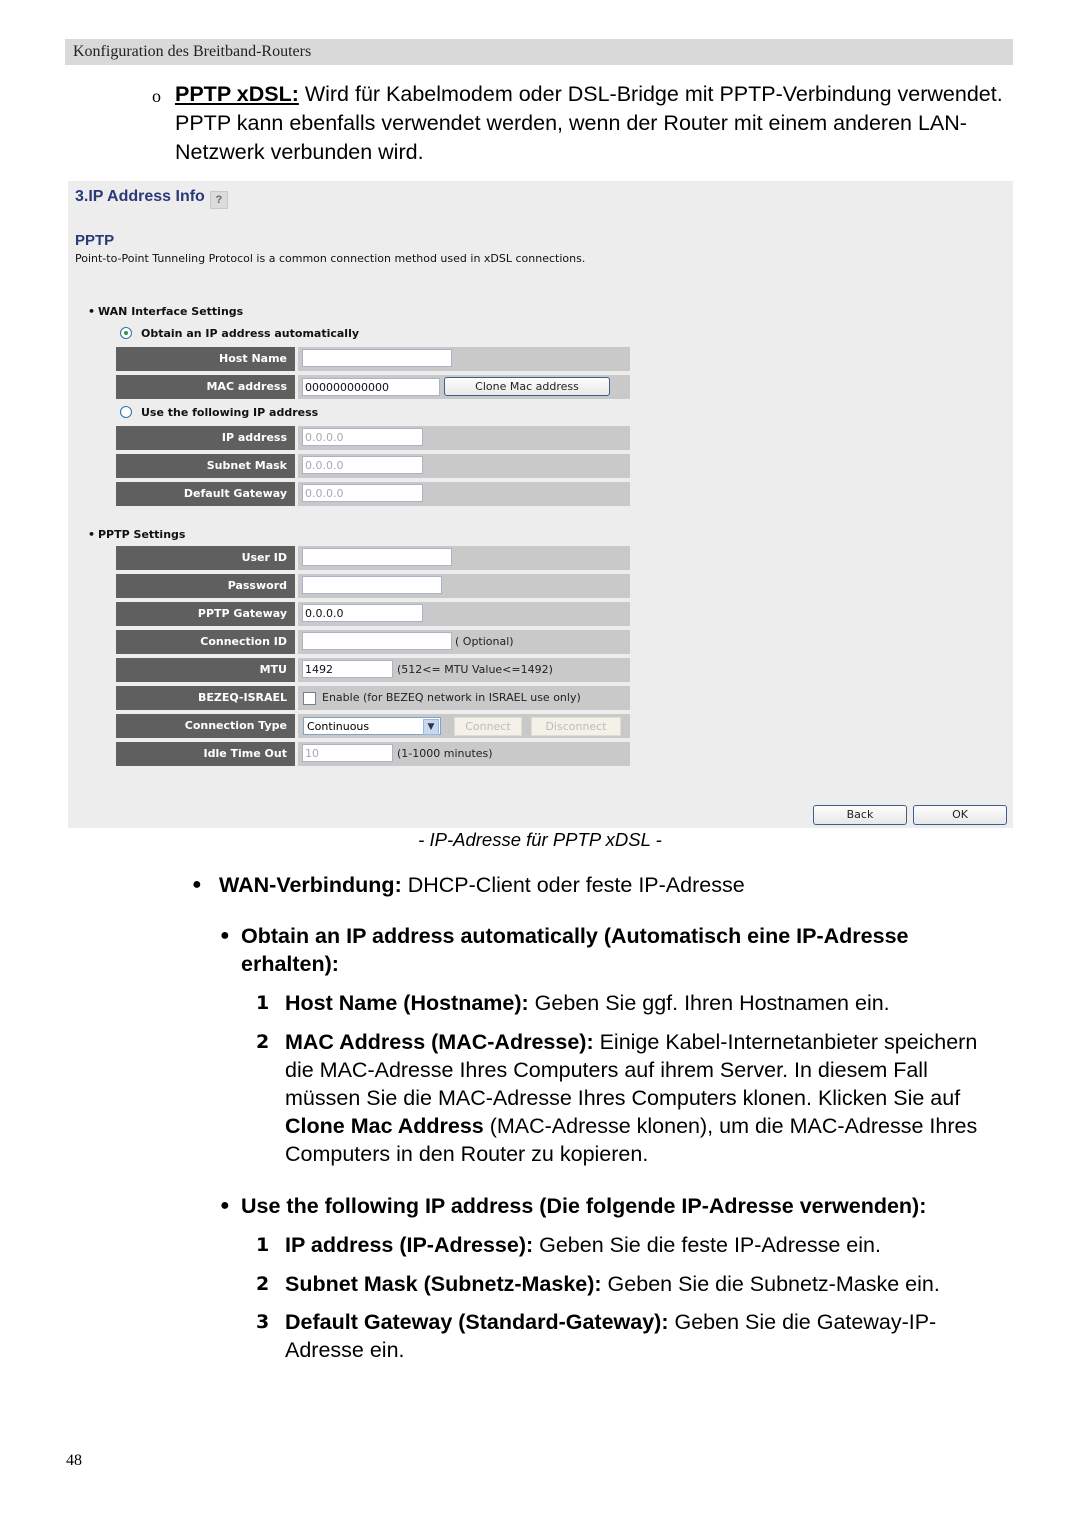 The image size is (1080, 1529). Describe the element at coordinates (362, 437) in the screenshot. I see `ip-address-input: 0.0.0.0` at that location.